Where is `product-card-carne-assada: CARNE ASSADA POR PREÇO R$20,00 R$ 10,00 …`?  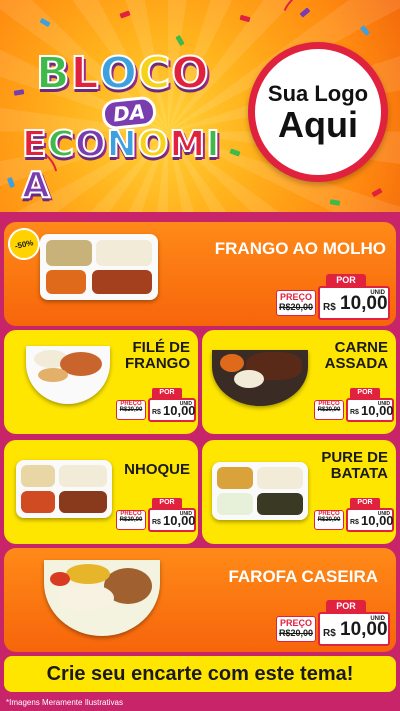 product-card-carne-assada: CARNE ASSADA POR PREÇO R$20,00 R$ 10,00 … is located at coordinates (299, 382).